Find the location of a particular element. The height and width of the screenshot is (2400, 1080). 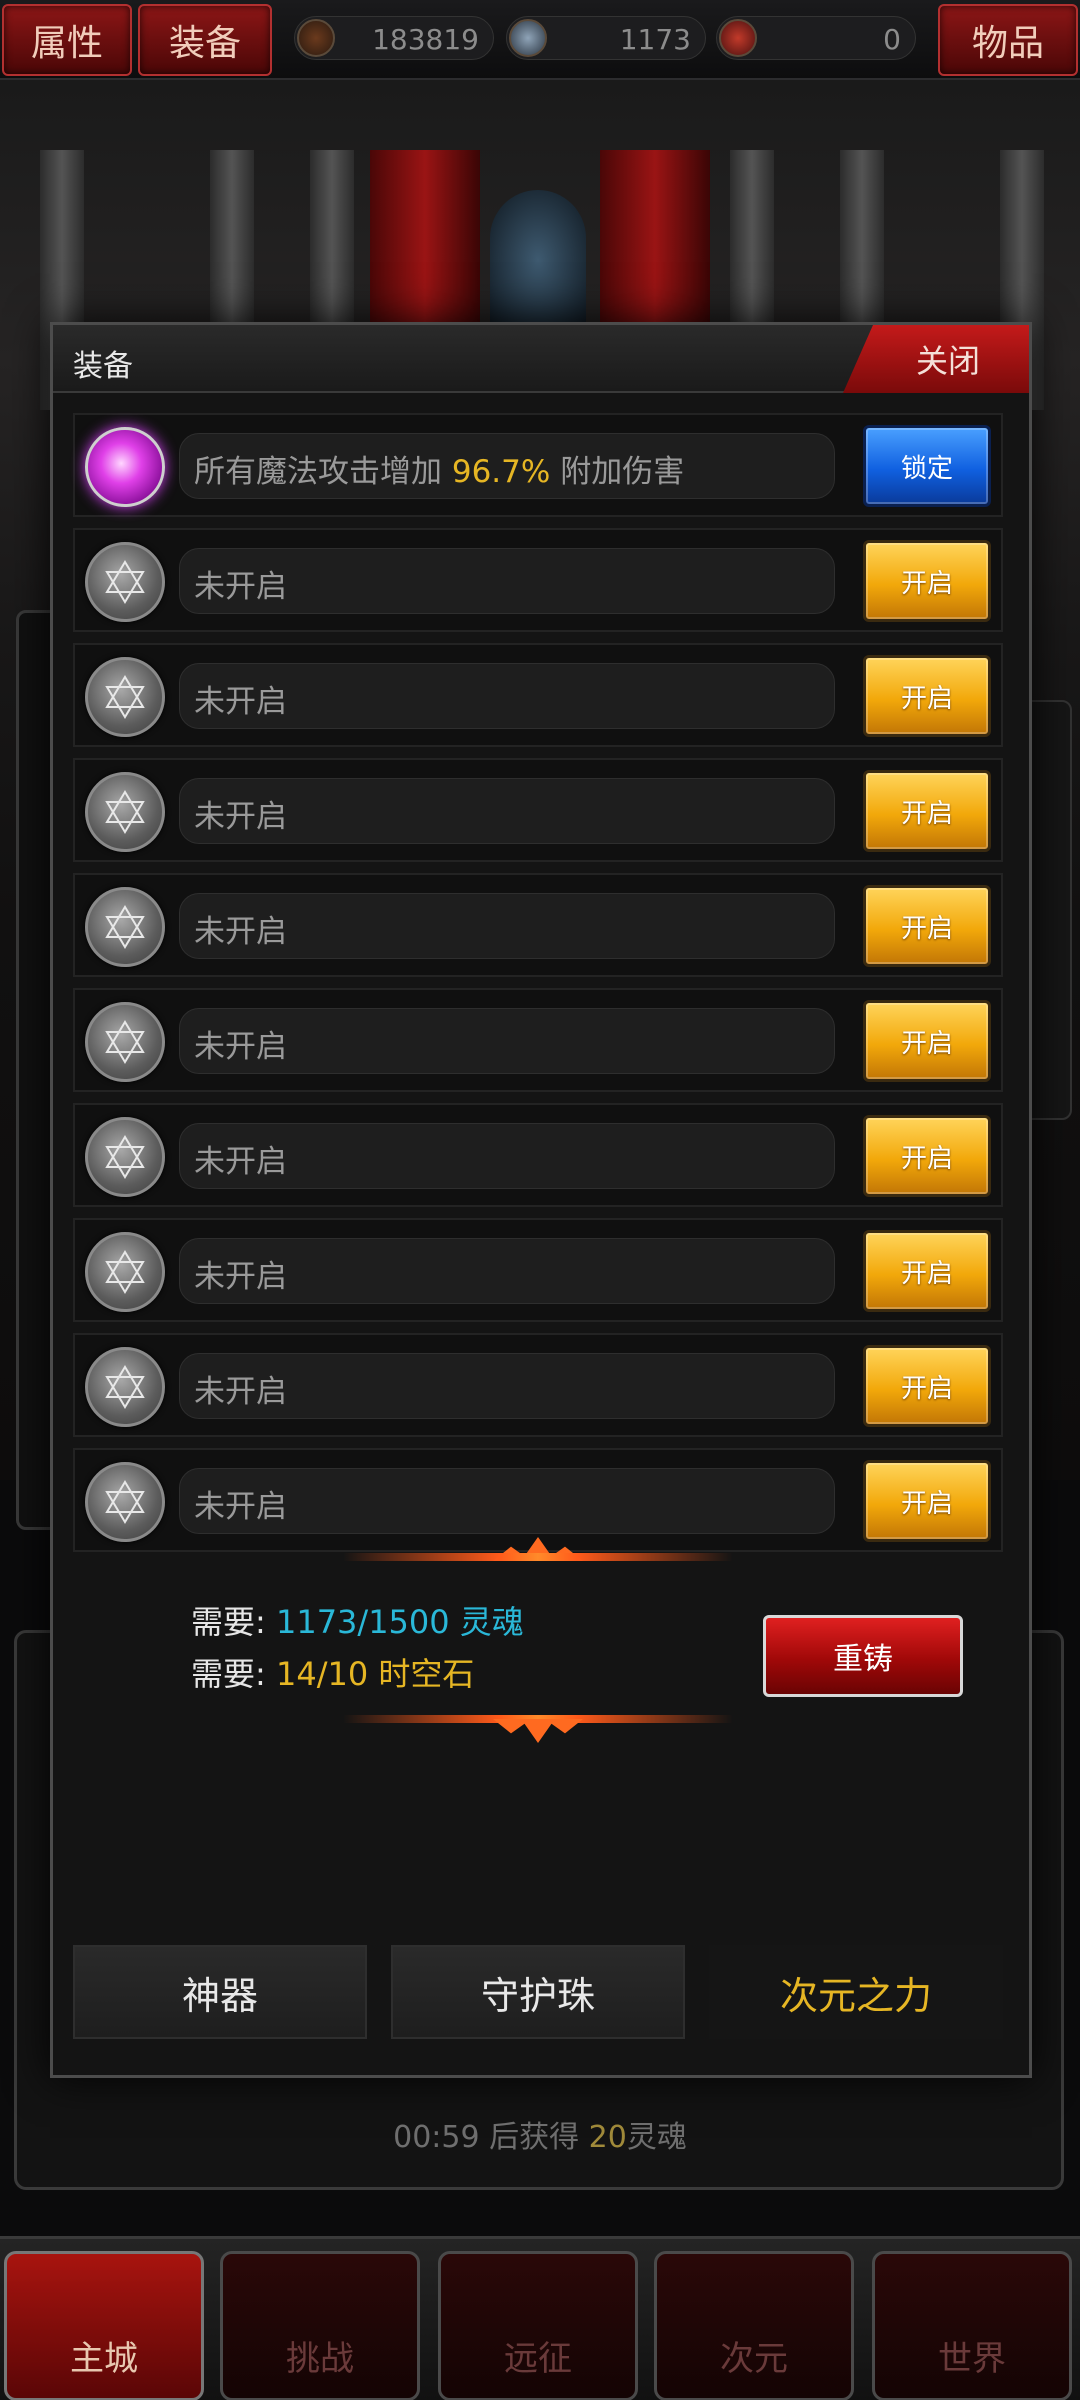

soul-timer-status: 00:59 后获得 20灵魂 is located at coordinates (540, 2134).